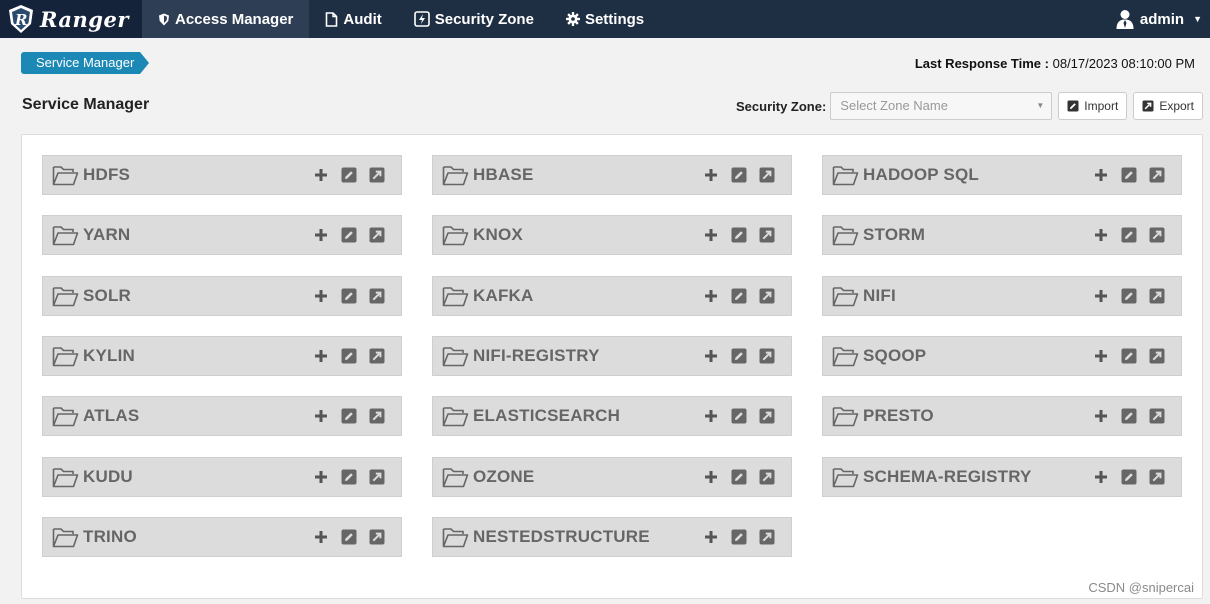 The width and height of the screenshot is (1210, 604). What do you see at coordinates (353, 19) in the screenshot?
I see `nav-audit: Audit` at bounding box center [353, 19].